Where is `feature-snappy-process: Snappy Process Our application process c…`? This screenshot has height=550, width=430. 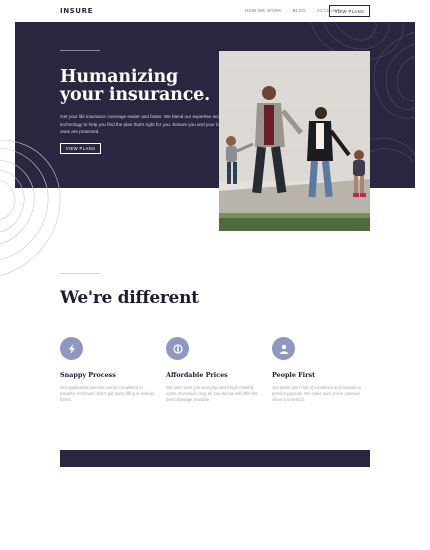 feature-snappy-process: Snappy Process Our application process c… is located at coordinates (110, 370).